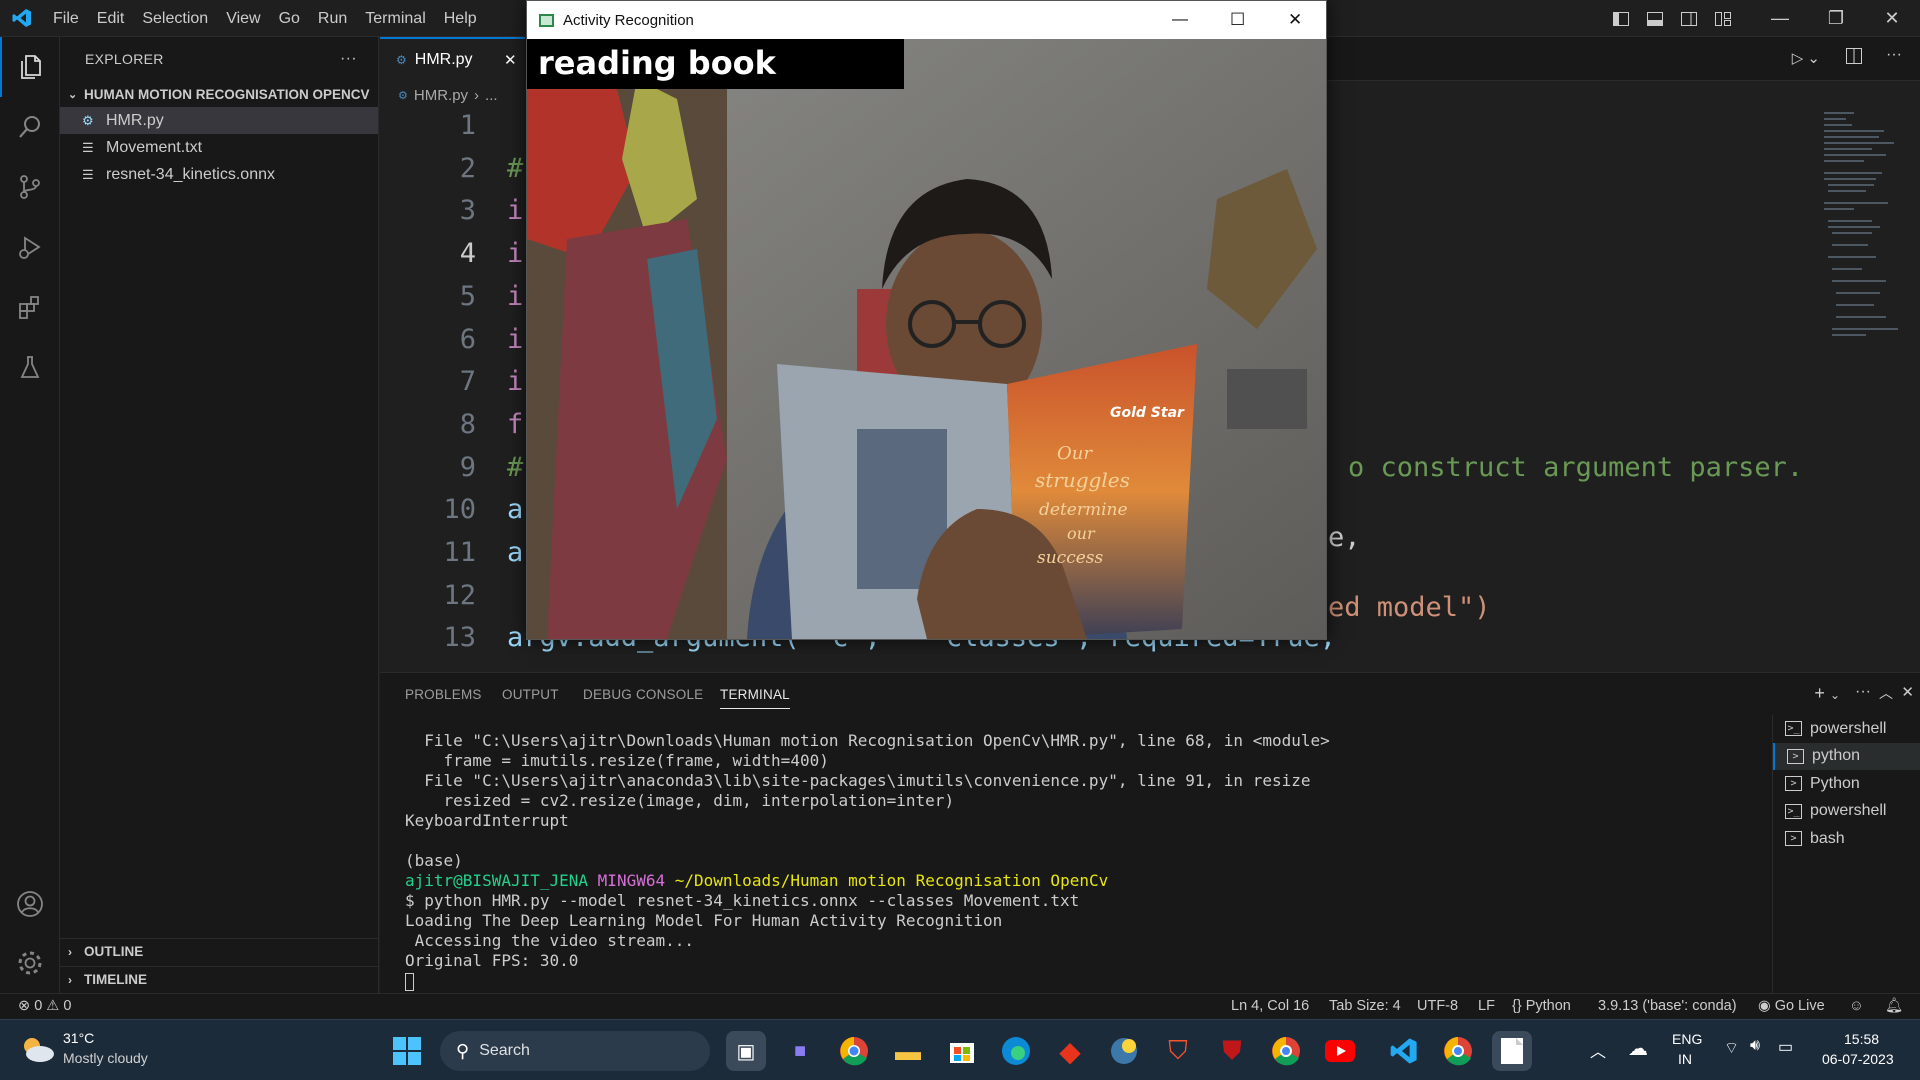  What do you see at coordinates (1731, 1048) in the screenshot?
I see `wifi-icon: ⌔` at bounding box center [1731, 1048].